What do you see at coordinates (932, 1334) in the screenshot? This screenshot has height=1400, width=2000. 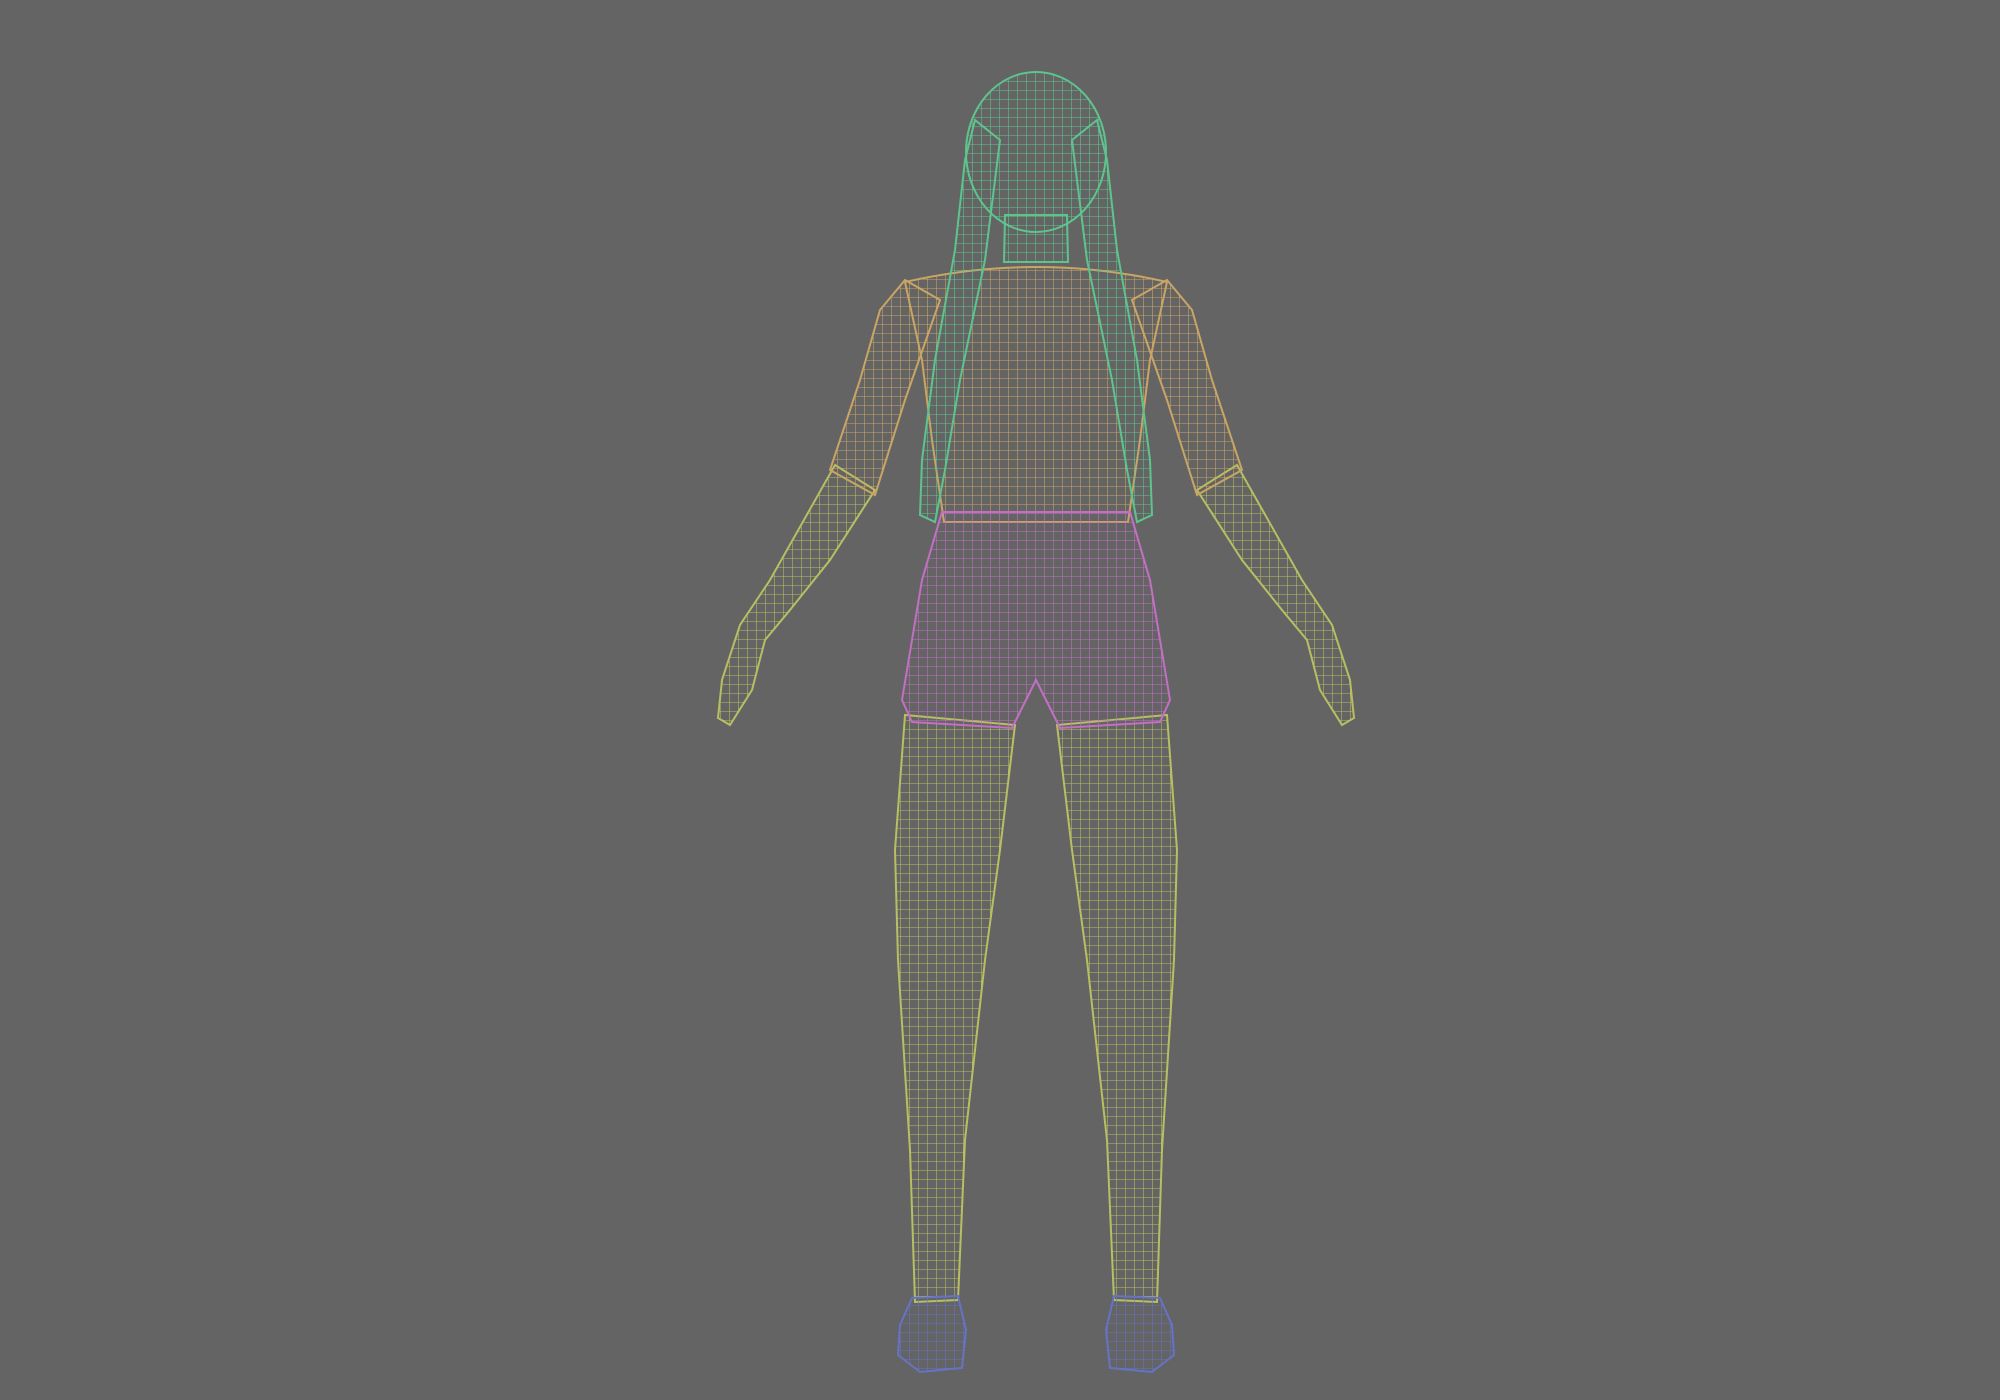 I see `left-shoe-mesh` at bounding box center [932, 1334].